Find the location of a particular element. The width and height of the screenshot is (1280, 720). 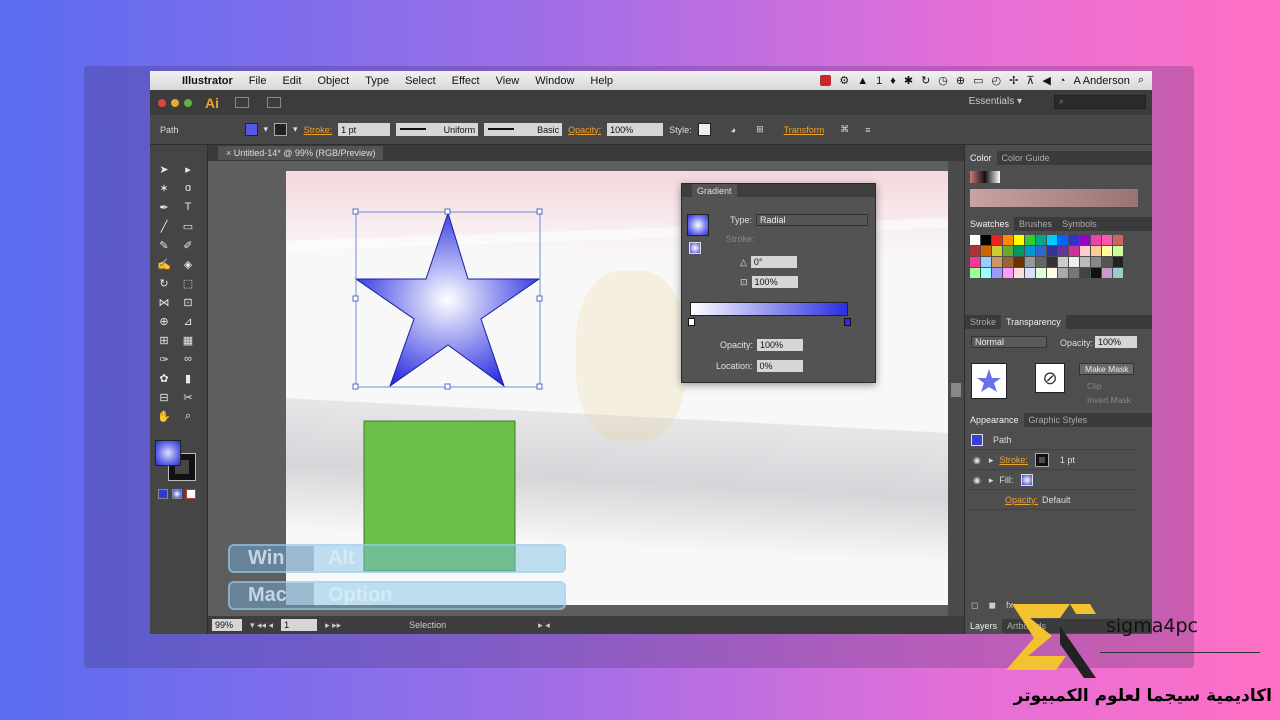

star-shape is located at coordinates (447, 299).